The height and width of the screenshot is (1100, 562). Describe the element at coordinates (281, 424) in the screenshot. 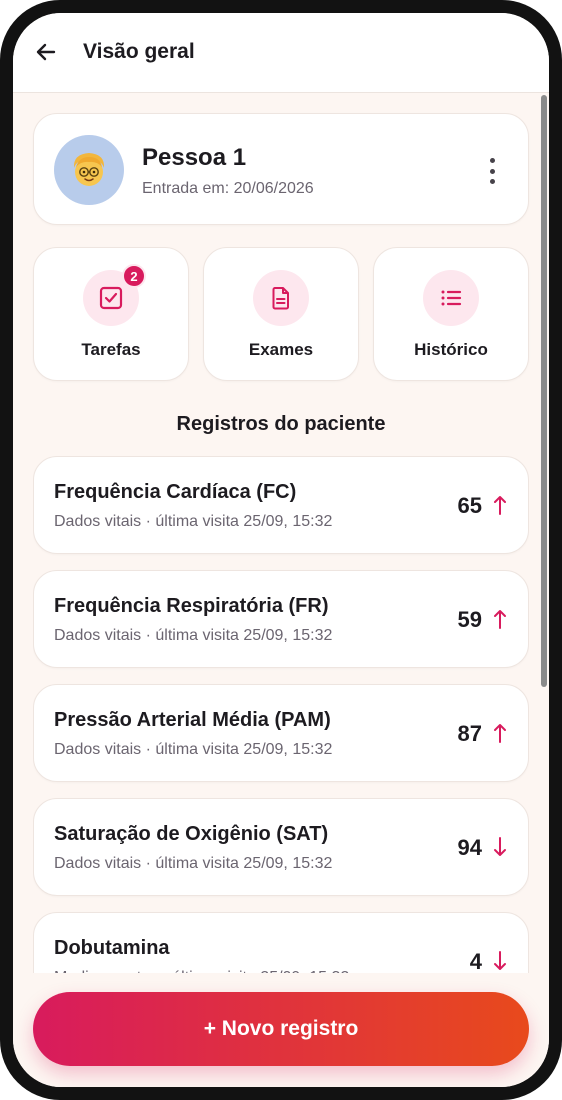

I see `records-section-title: Registros do paciente` at that location.